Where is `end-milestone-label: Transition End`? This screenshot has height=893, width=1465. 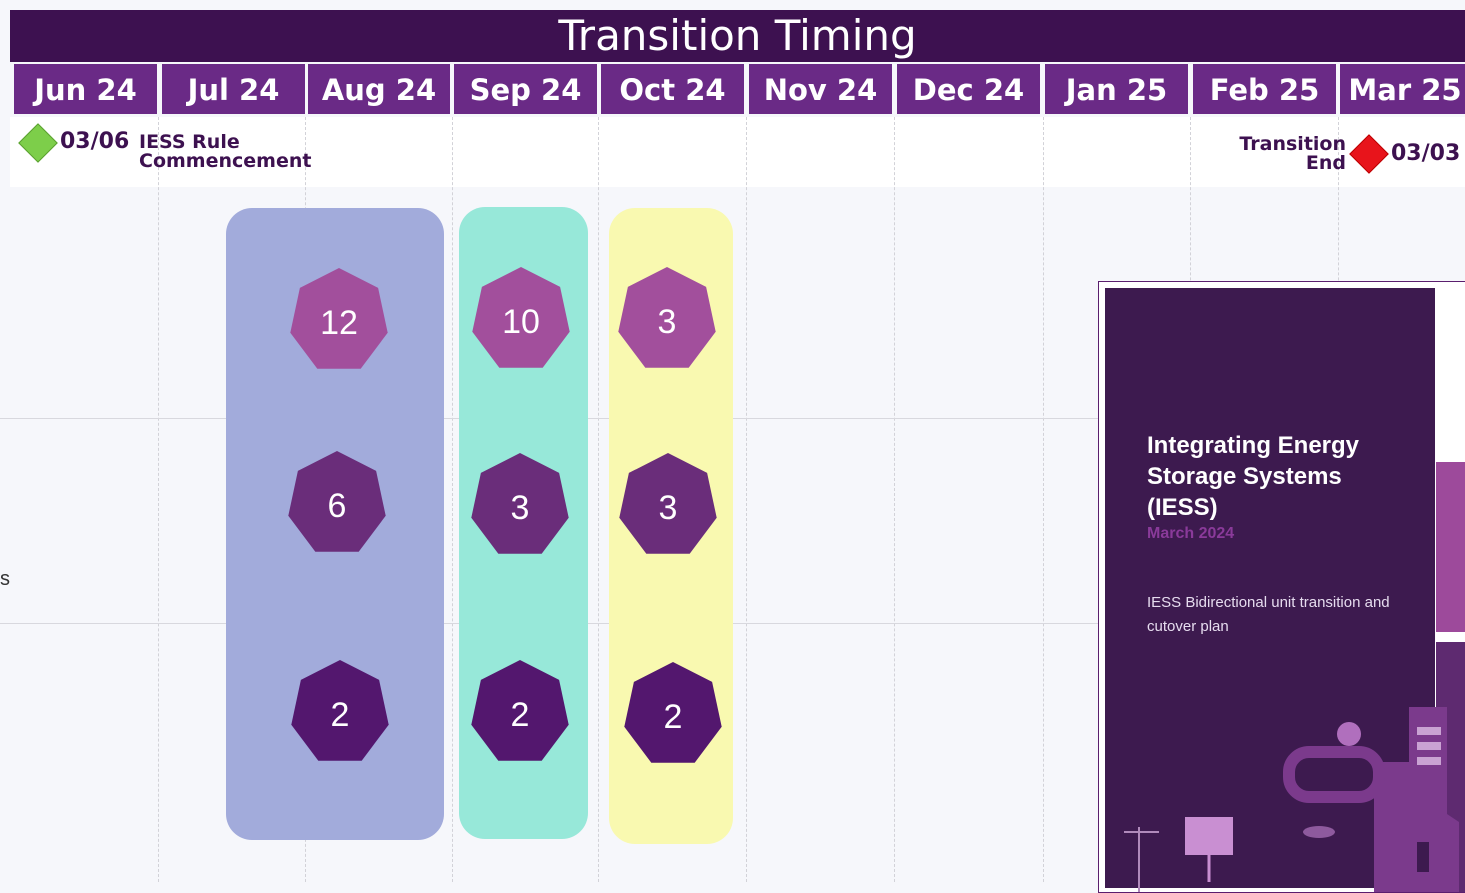
end-milestone-label: Transition End is located at coordinates (1273, 154).